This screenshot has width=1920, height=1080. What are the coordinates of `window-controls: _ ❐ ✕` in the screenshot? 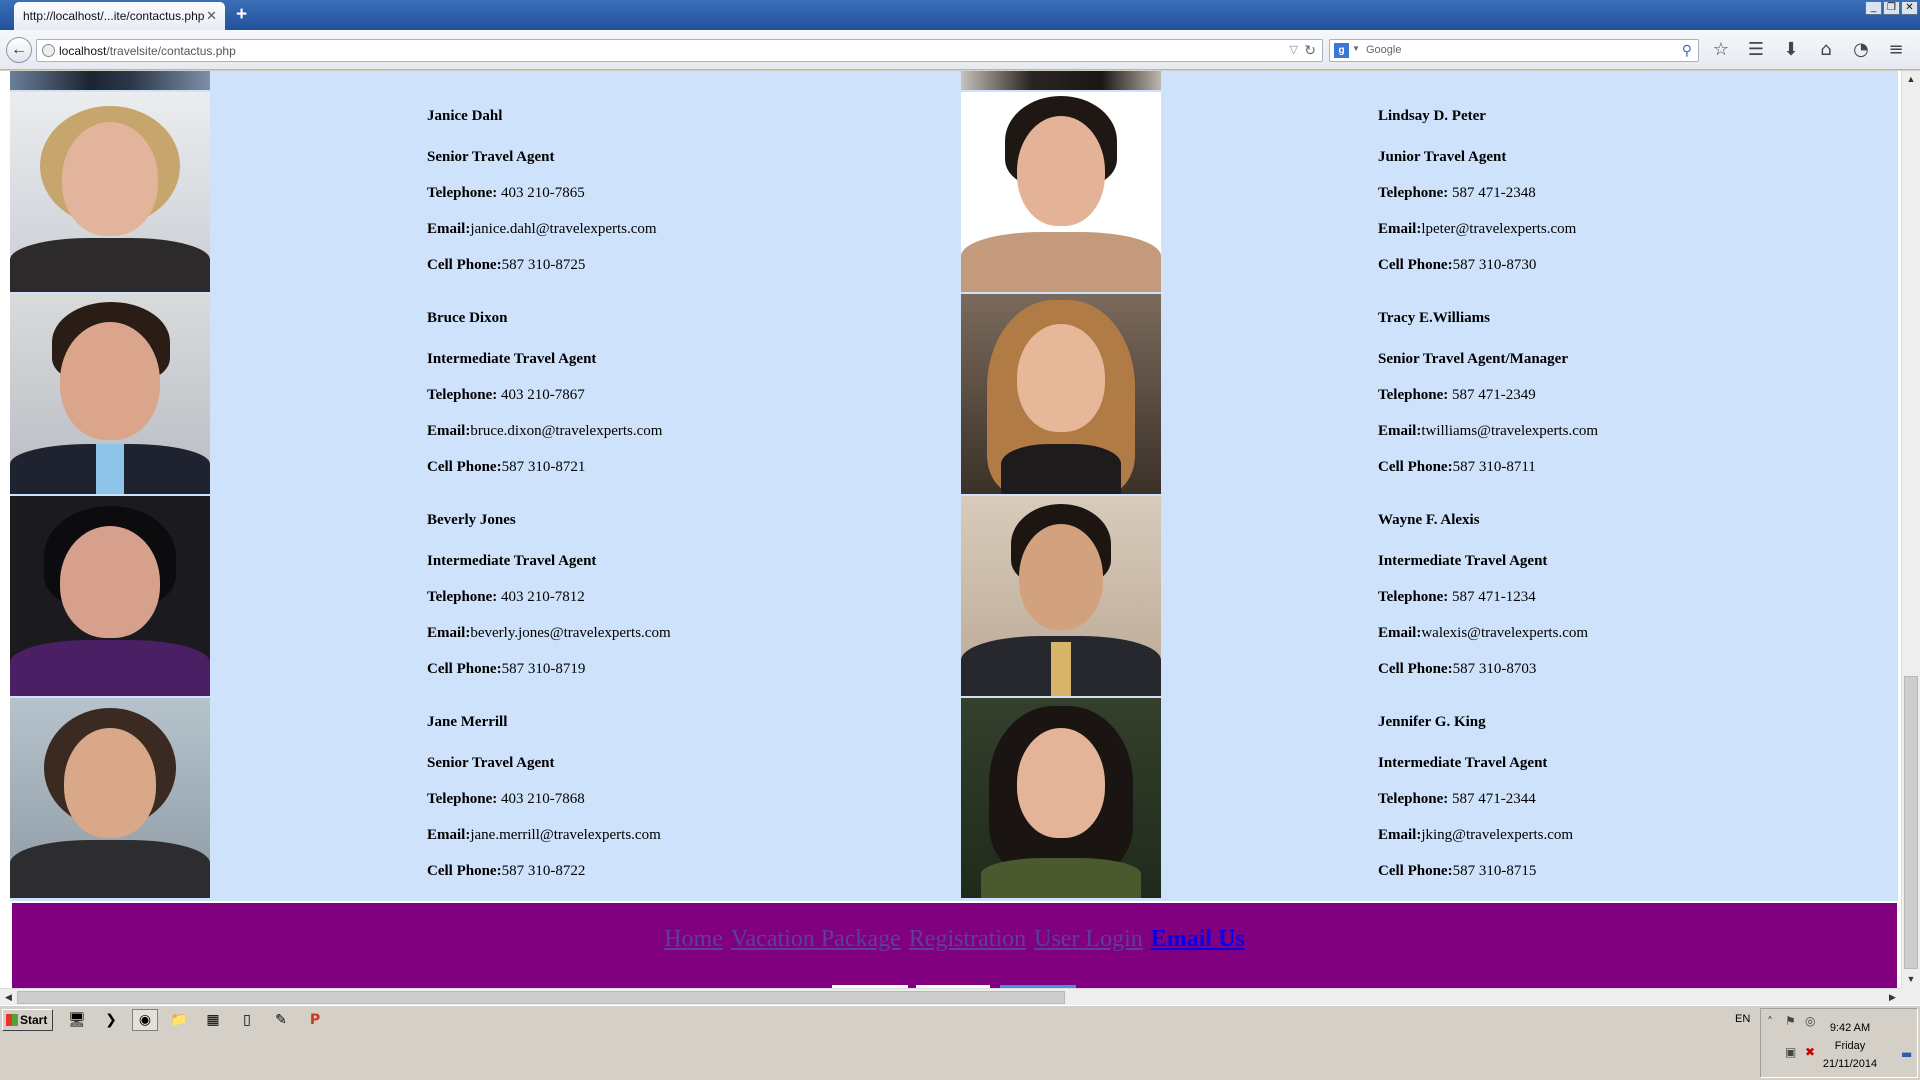 It's located at (1891, 8).